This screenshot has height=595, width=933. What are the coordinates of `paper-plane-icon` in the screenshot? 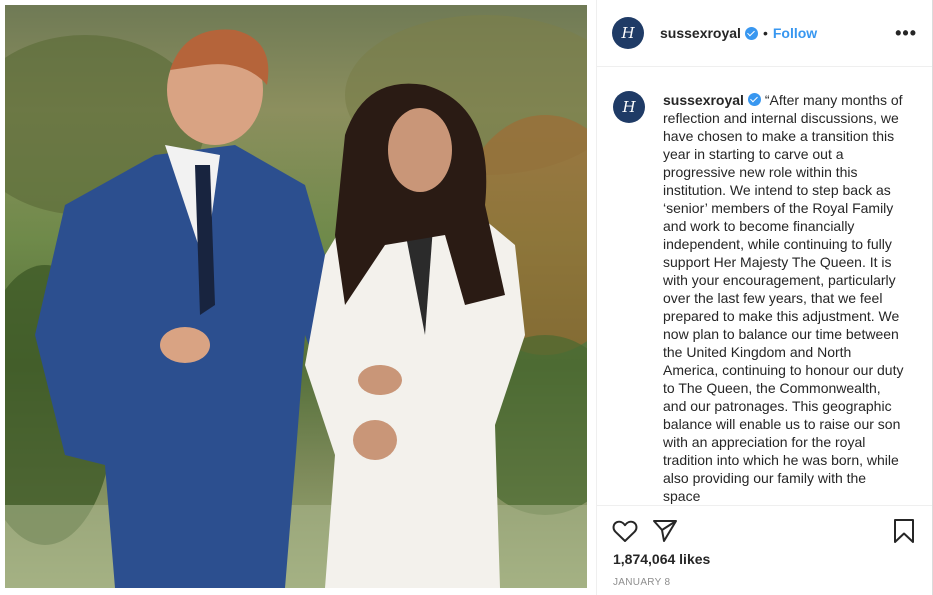 It's located at (665, 531).